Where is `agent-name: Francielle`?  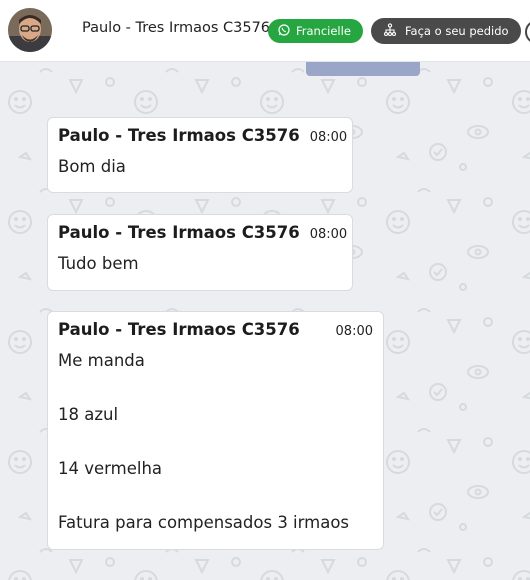 agent-name: Francielle is located at coordinates (323, 31).